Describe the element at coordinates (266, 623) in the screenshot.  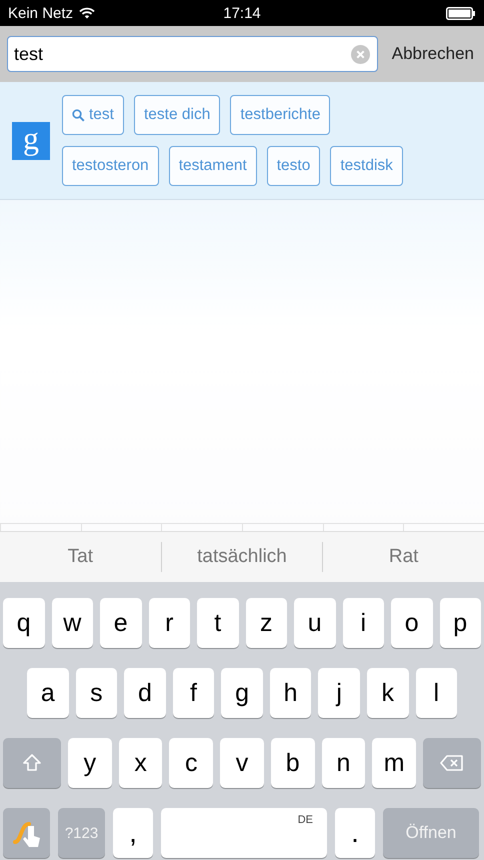
I see `key: z` at that location.